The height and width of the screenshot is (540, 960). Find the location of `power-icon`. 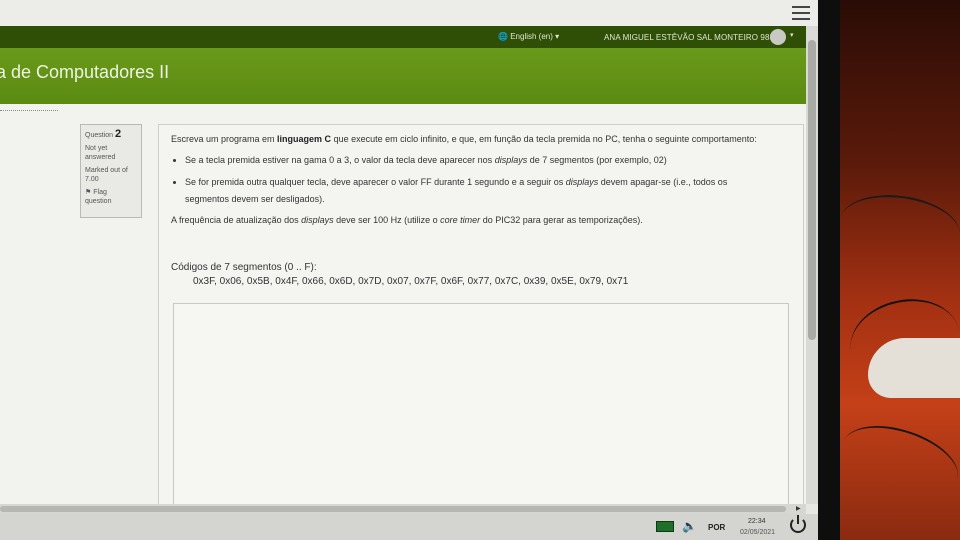

power-icon is located at coordinates (798, 524).